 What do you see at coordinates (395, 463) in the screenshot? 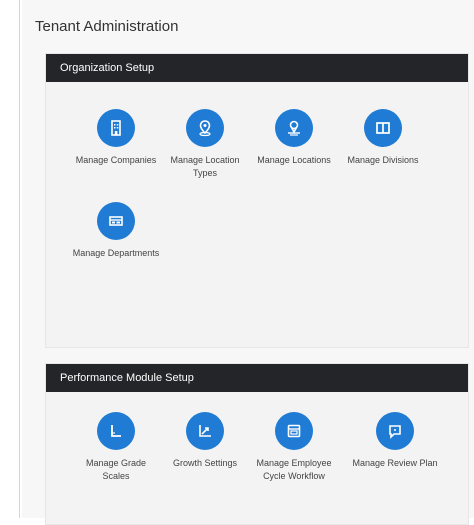
I see `tile-label: Manage Review Plan` at bounding box center [395, 463].